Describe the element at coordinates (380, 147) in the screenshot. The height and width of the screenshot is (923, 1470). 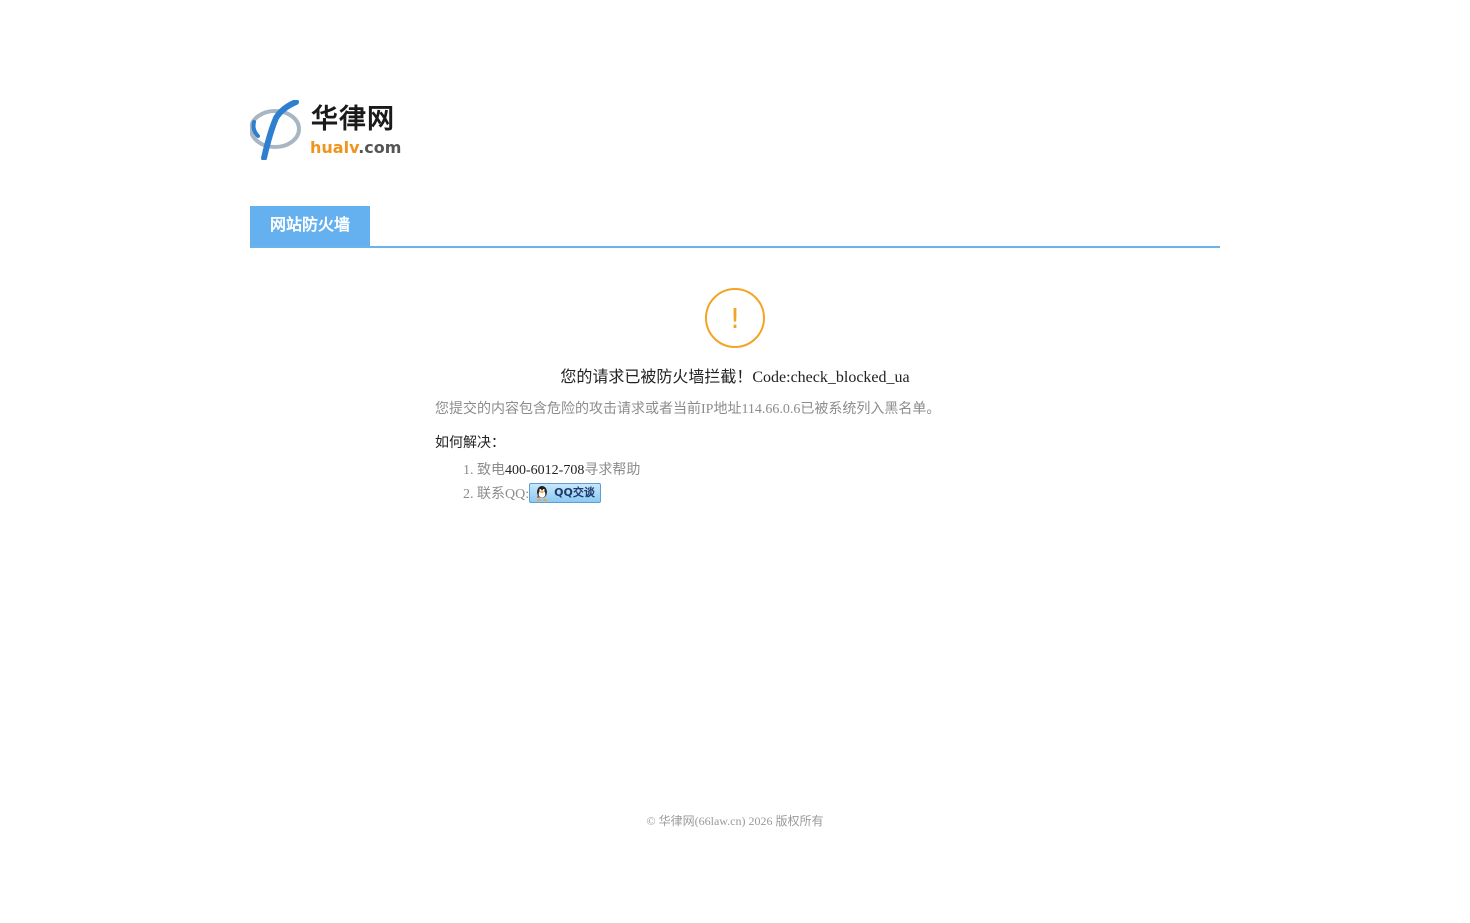
I see `logo-domain-suffix: .com` at that location.